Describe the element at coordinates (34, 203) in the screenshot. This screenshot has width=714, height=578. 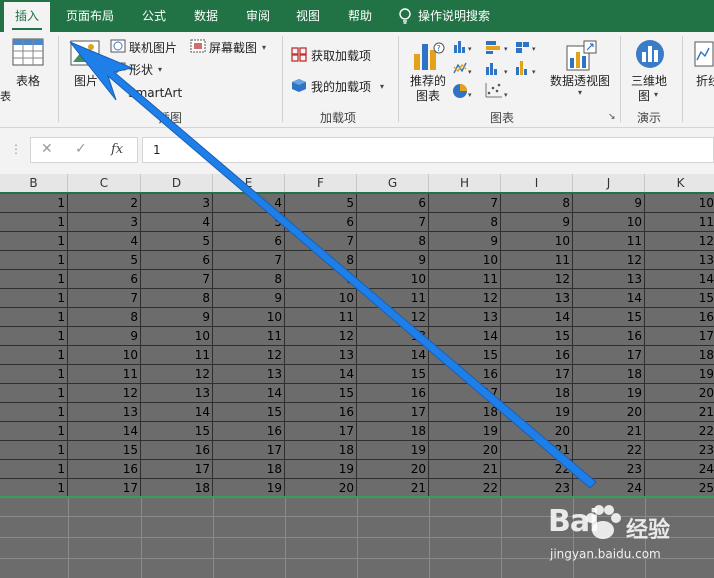
I see `cell-b-1: 1` at that location.